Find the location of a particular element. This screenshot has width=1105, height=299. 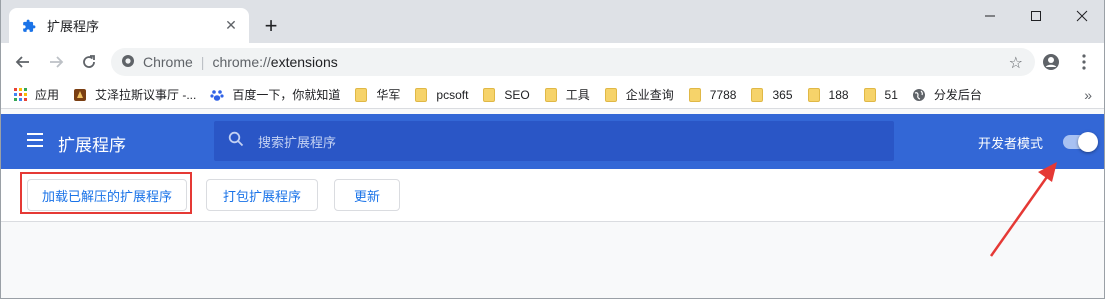

bookmarks-bar: 应用 艾泽拉斯议事厅 -... 百度一下，你就知道 华军 pcsoft SEO is located at coordinates (552, 95).